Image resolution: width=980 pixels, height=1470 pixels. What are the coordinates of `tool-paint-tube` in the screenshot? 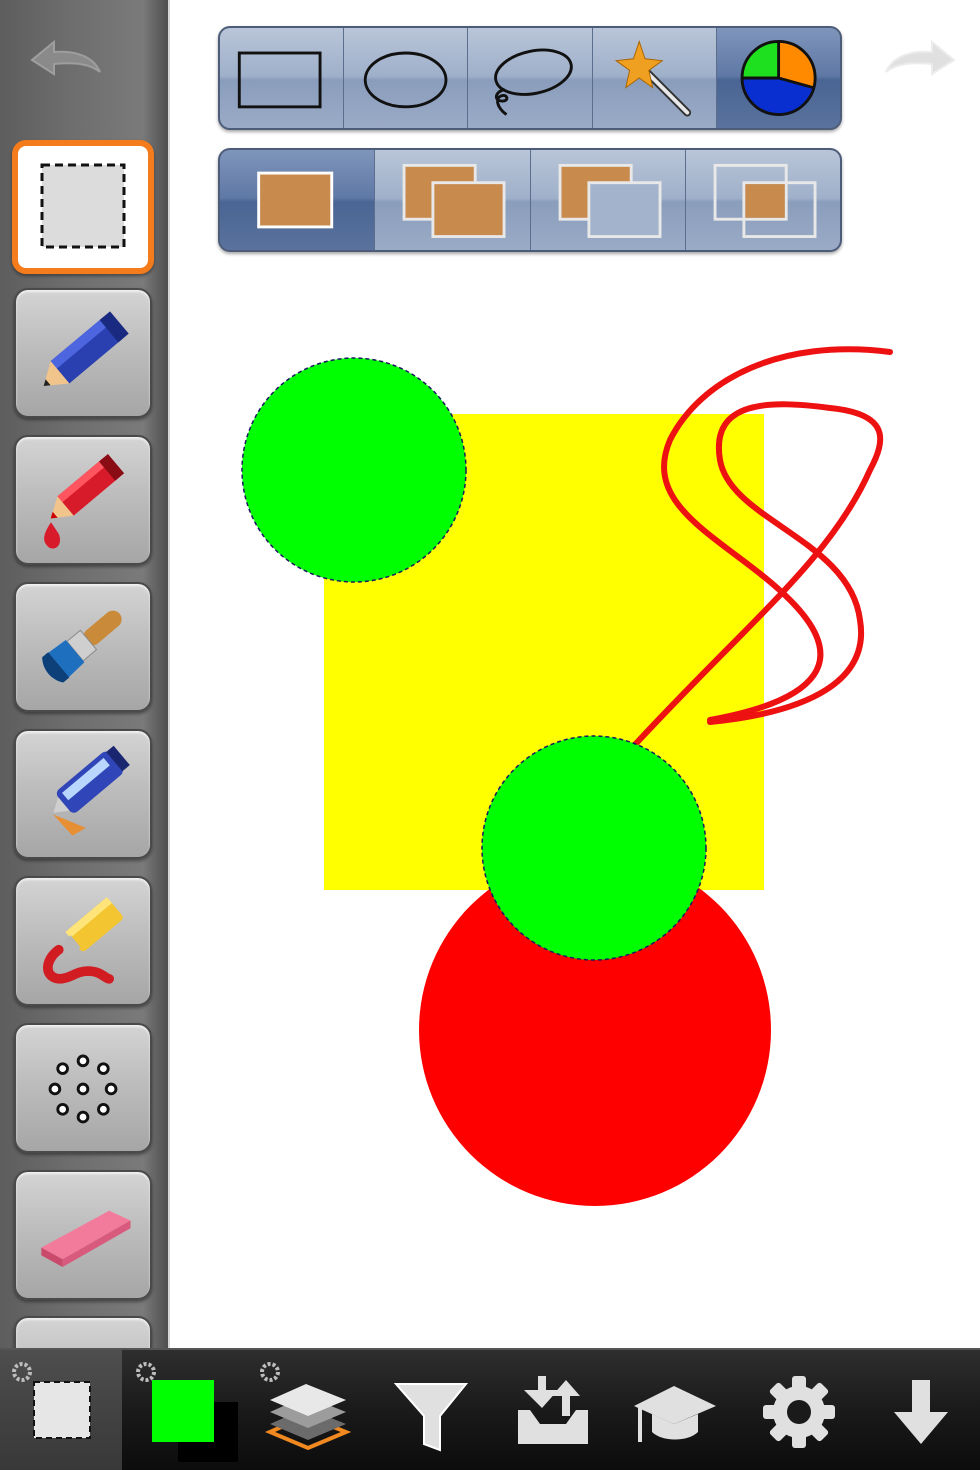 It's located at (83, 941).